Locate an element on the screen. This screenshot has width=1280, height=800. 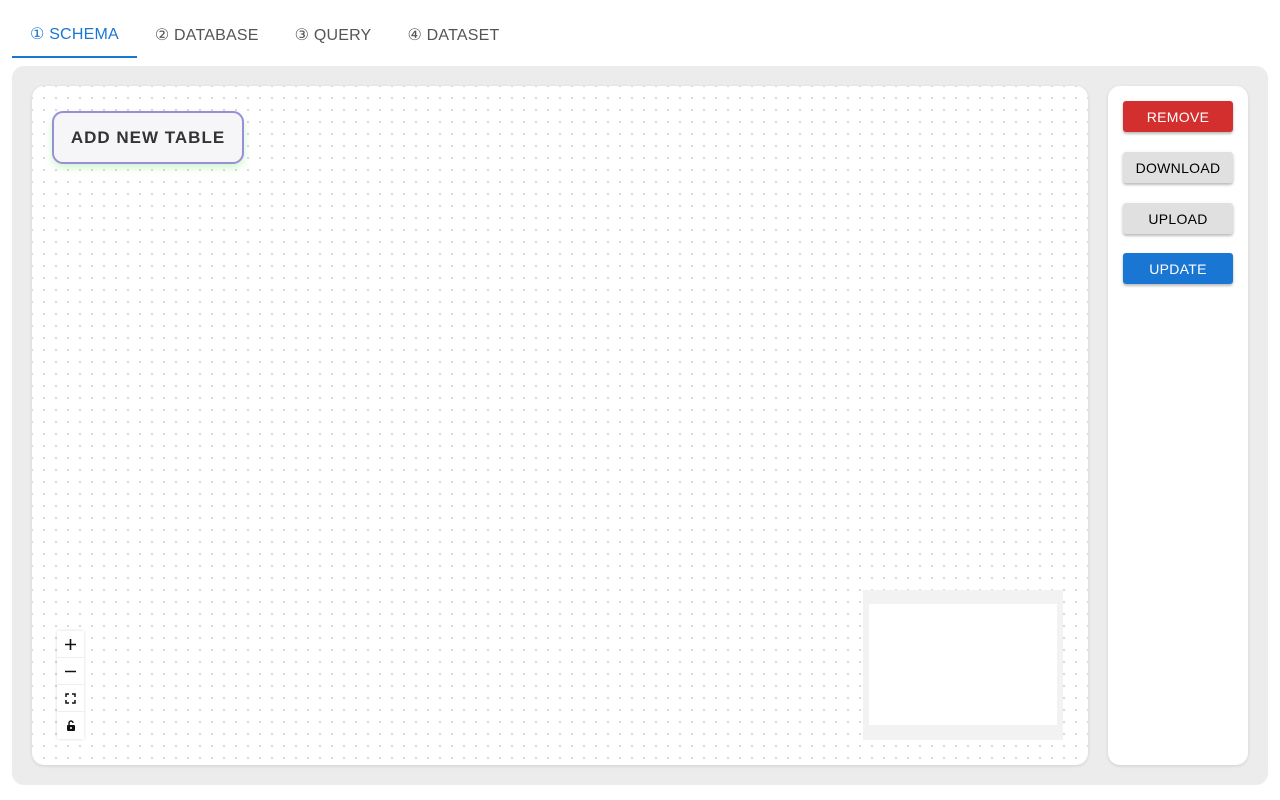
tab-database: ② DATABASE is located at coordinates (207, 35).